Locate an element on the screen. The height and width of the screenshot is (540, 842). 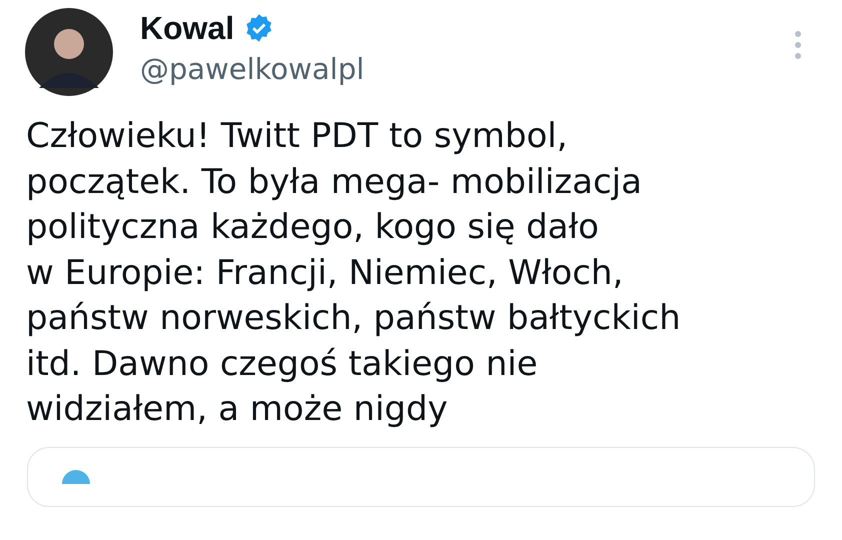
more-options-icon is located at coordinates (798, 45).